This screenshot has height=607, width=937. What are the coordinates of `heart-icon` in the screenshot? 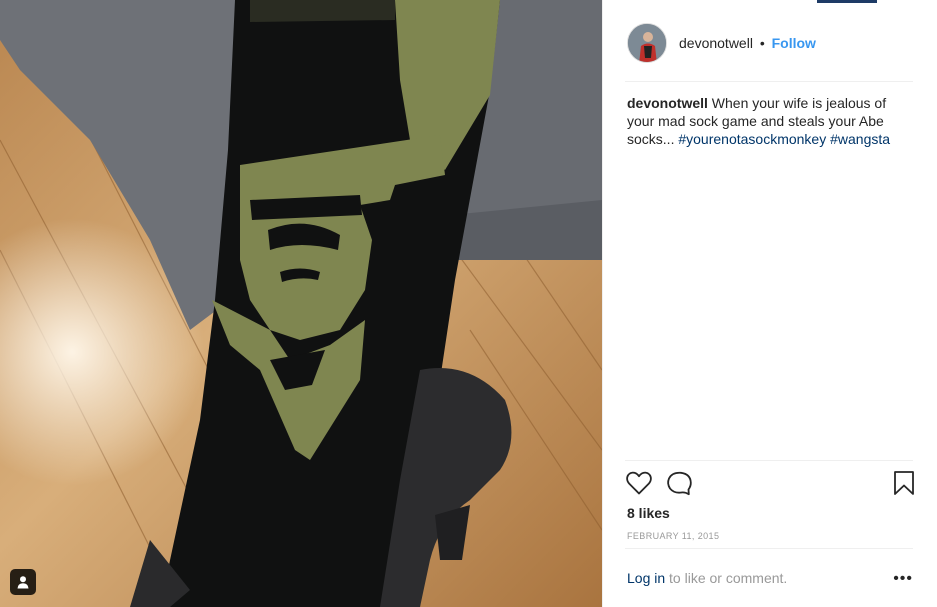 It's located at (639, 483).